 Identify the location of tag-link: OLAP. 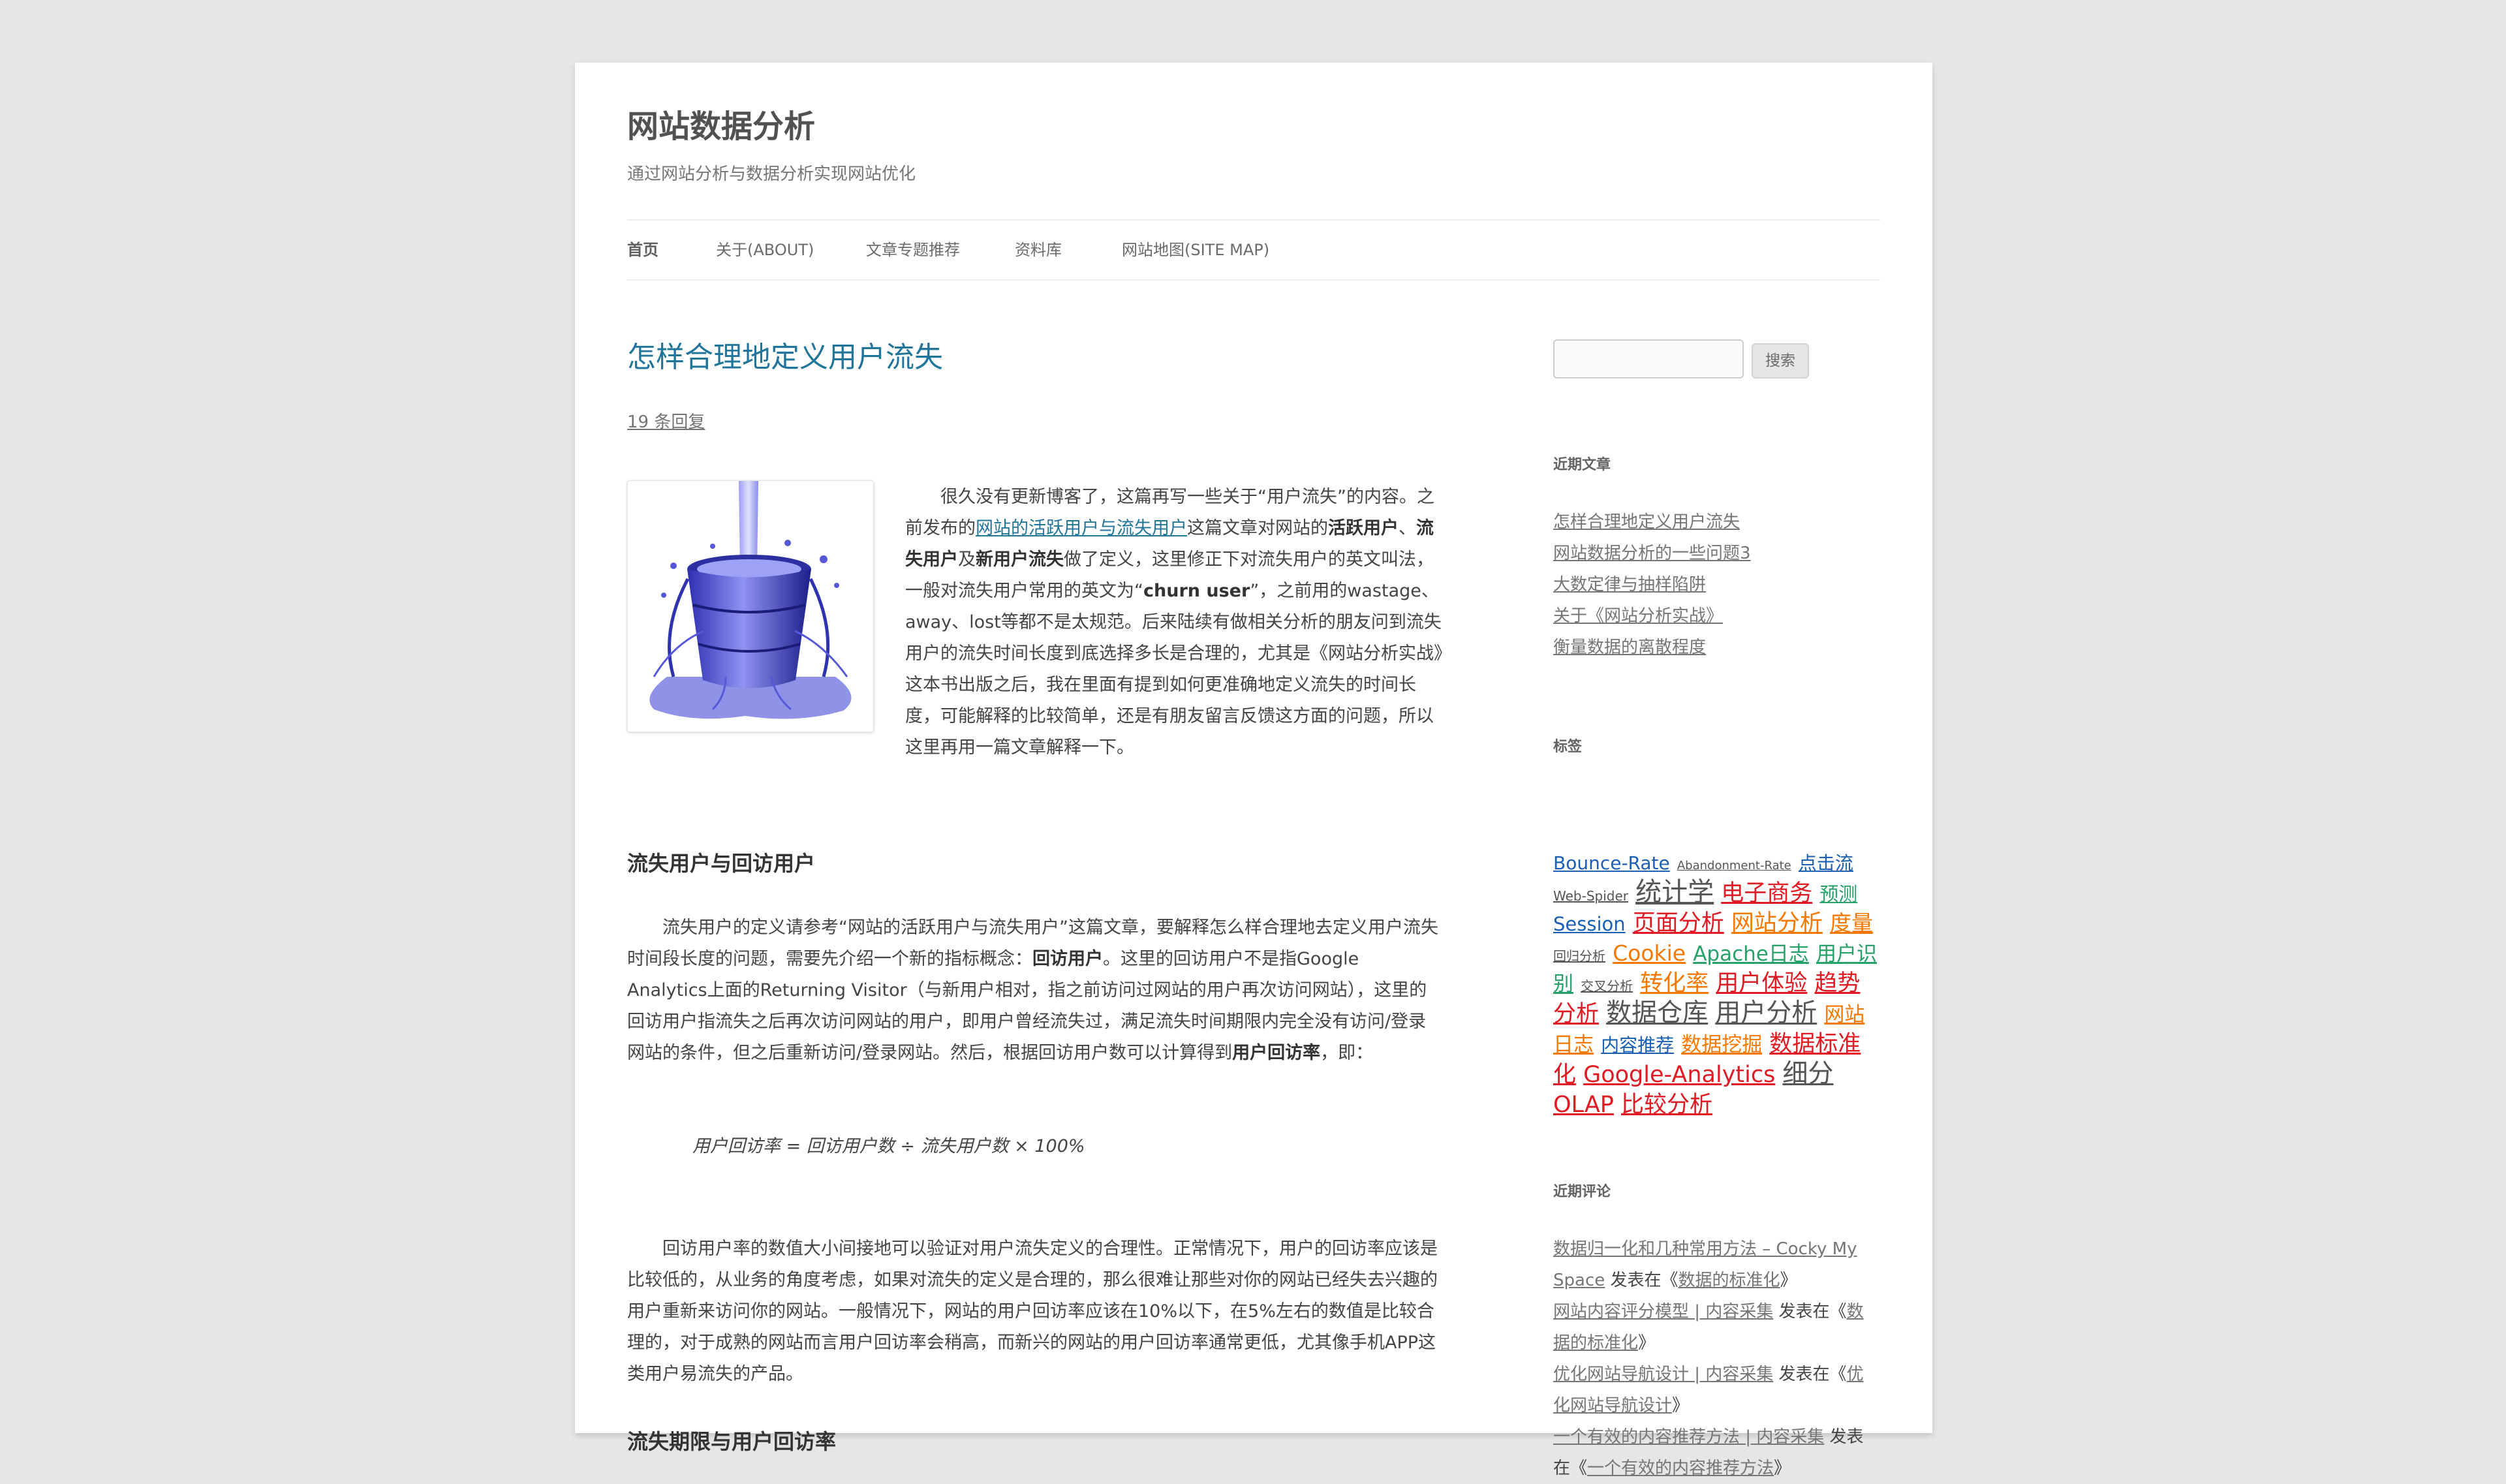
(1583, 1105).